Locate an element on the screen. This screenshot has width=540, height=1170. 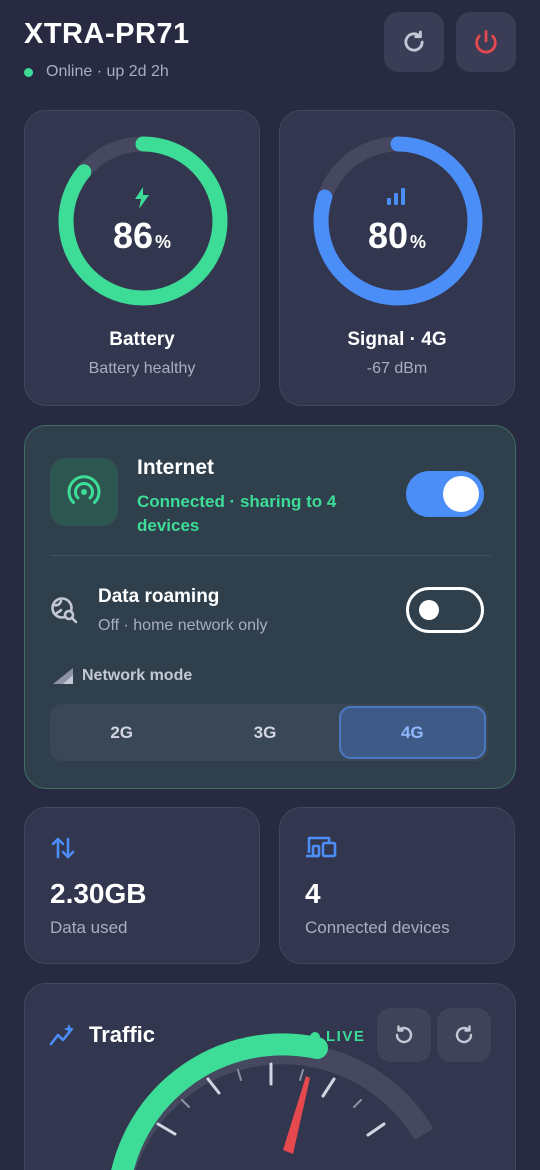
internet-title: Internet is located at coordinates (176, 467).